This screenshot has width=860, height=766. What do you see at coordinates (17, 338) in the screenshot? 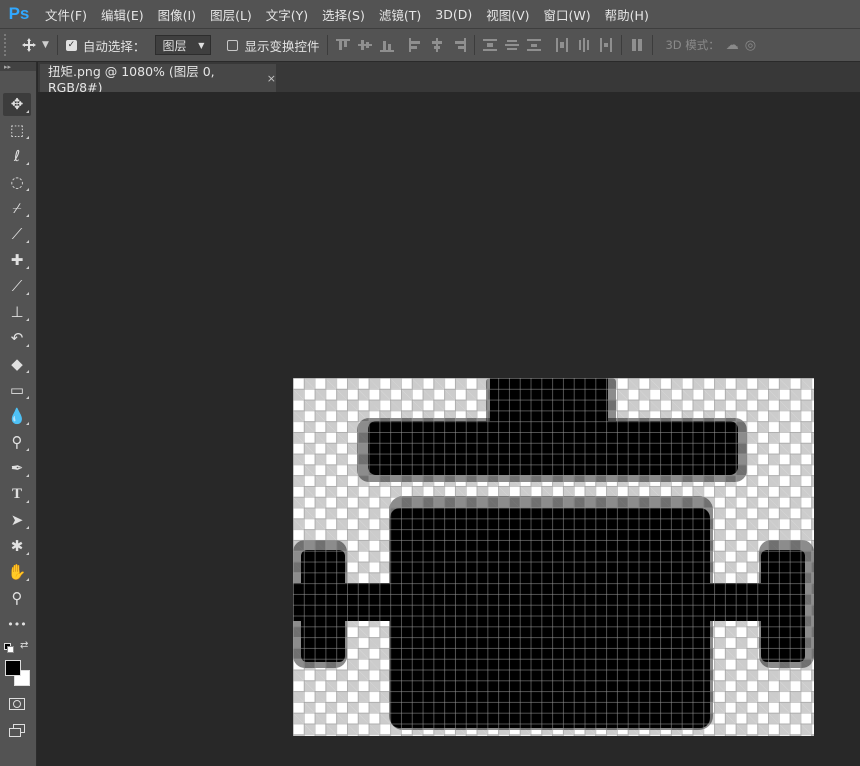
I see `history-brush-tool: ↶` at bounding box center [17, 338].